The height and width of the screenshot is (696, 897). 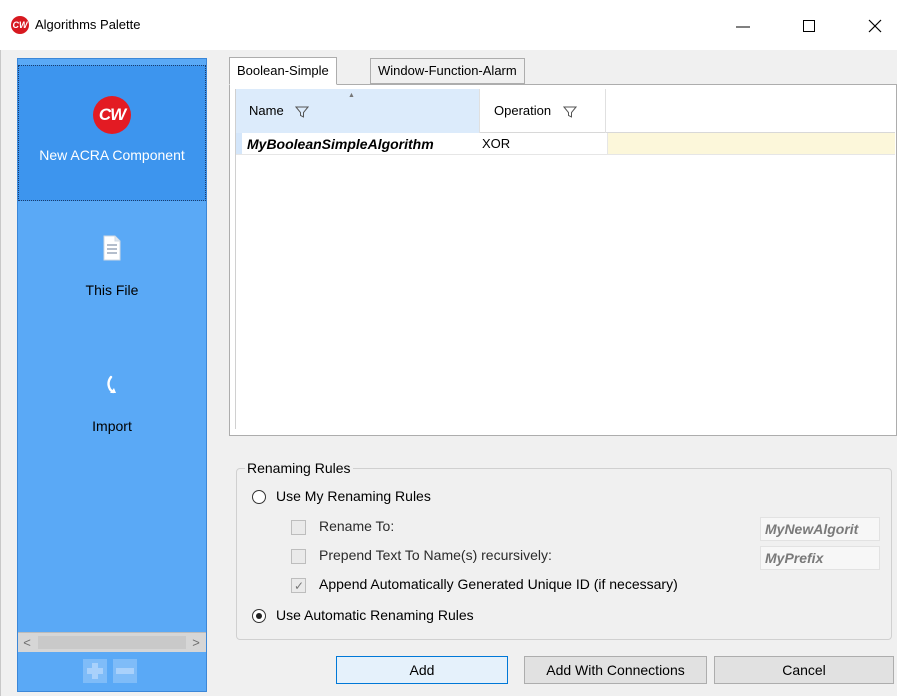 I want to click on sidebar-item-label: Import, so click(x=112, y=426).